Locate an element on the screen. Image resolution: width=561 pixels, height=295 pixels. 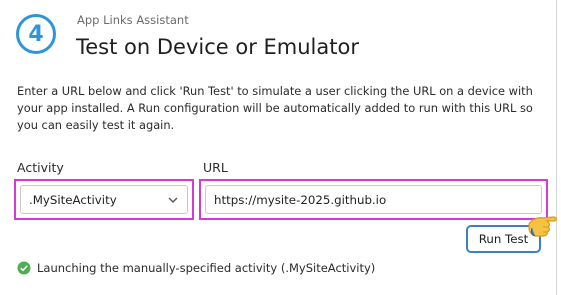
panel-edge-divider is located at coordinates (556, 147).